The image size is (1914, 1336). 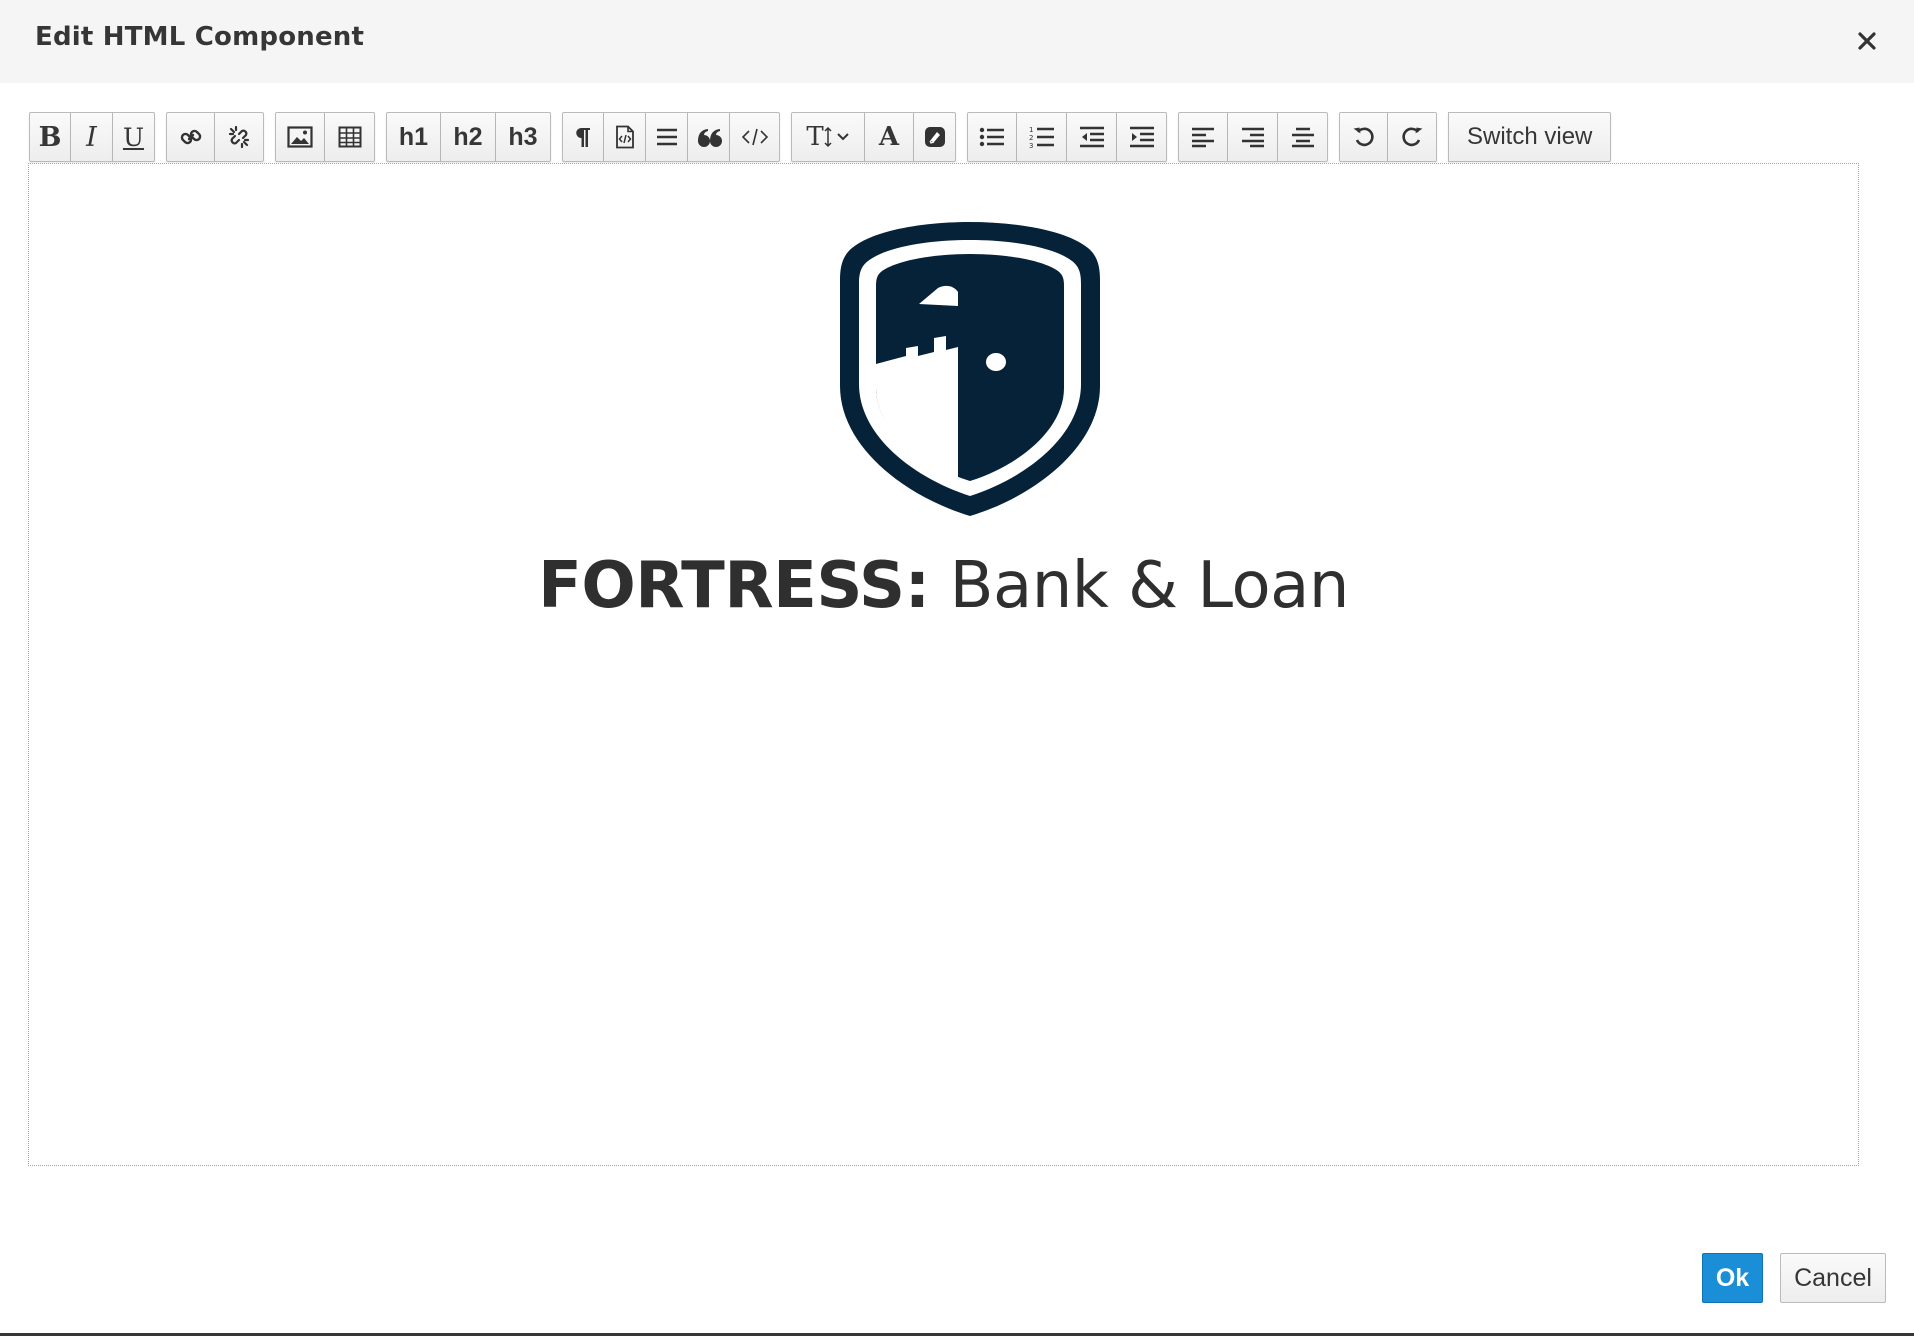 I want to click on blocks-group, so click(x=671, y=137).